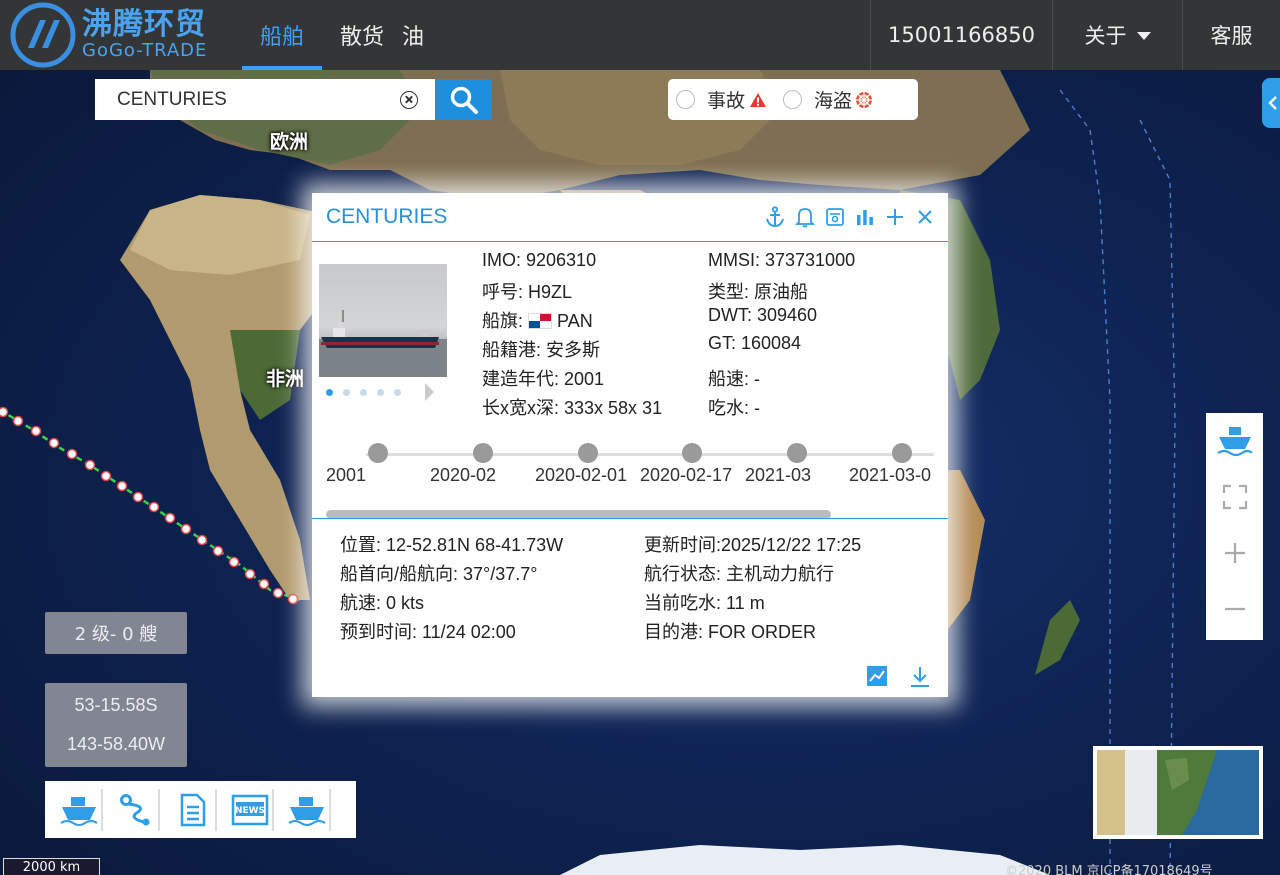  What do you see at coordinates (650, 454) in the screenshot?
I see `timeline-track` at bounding box center [650, 454].